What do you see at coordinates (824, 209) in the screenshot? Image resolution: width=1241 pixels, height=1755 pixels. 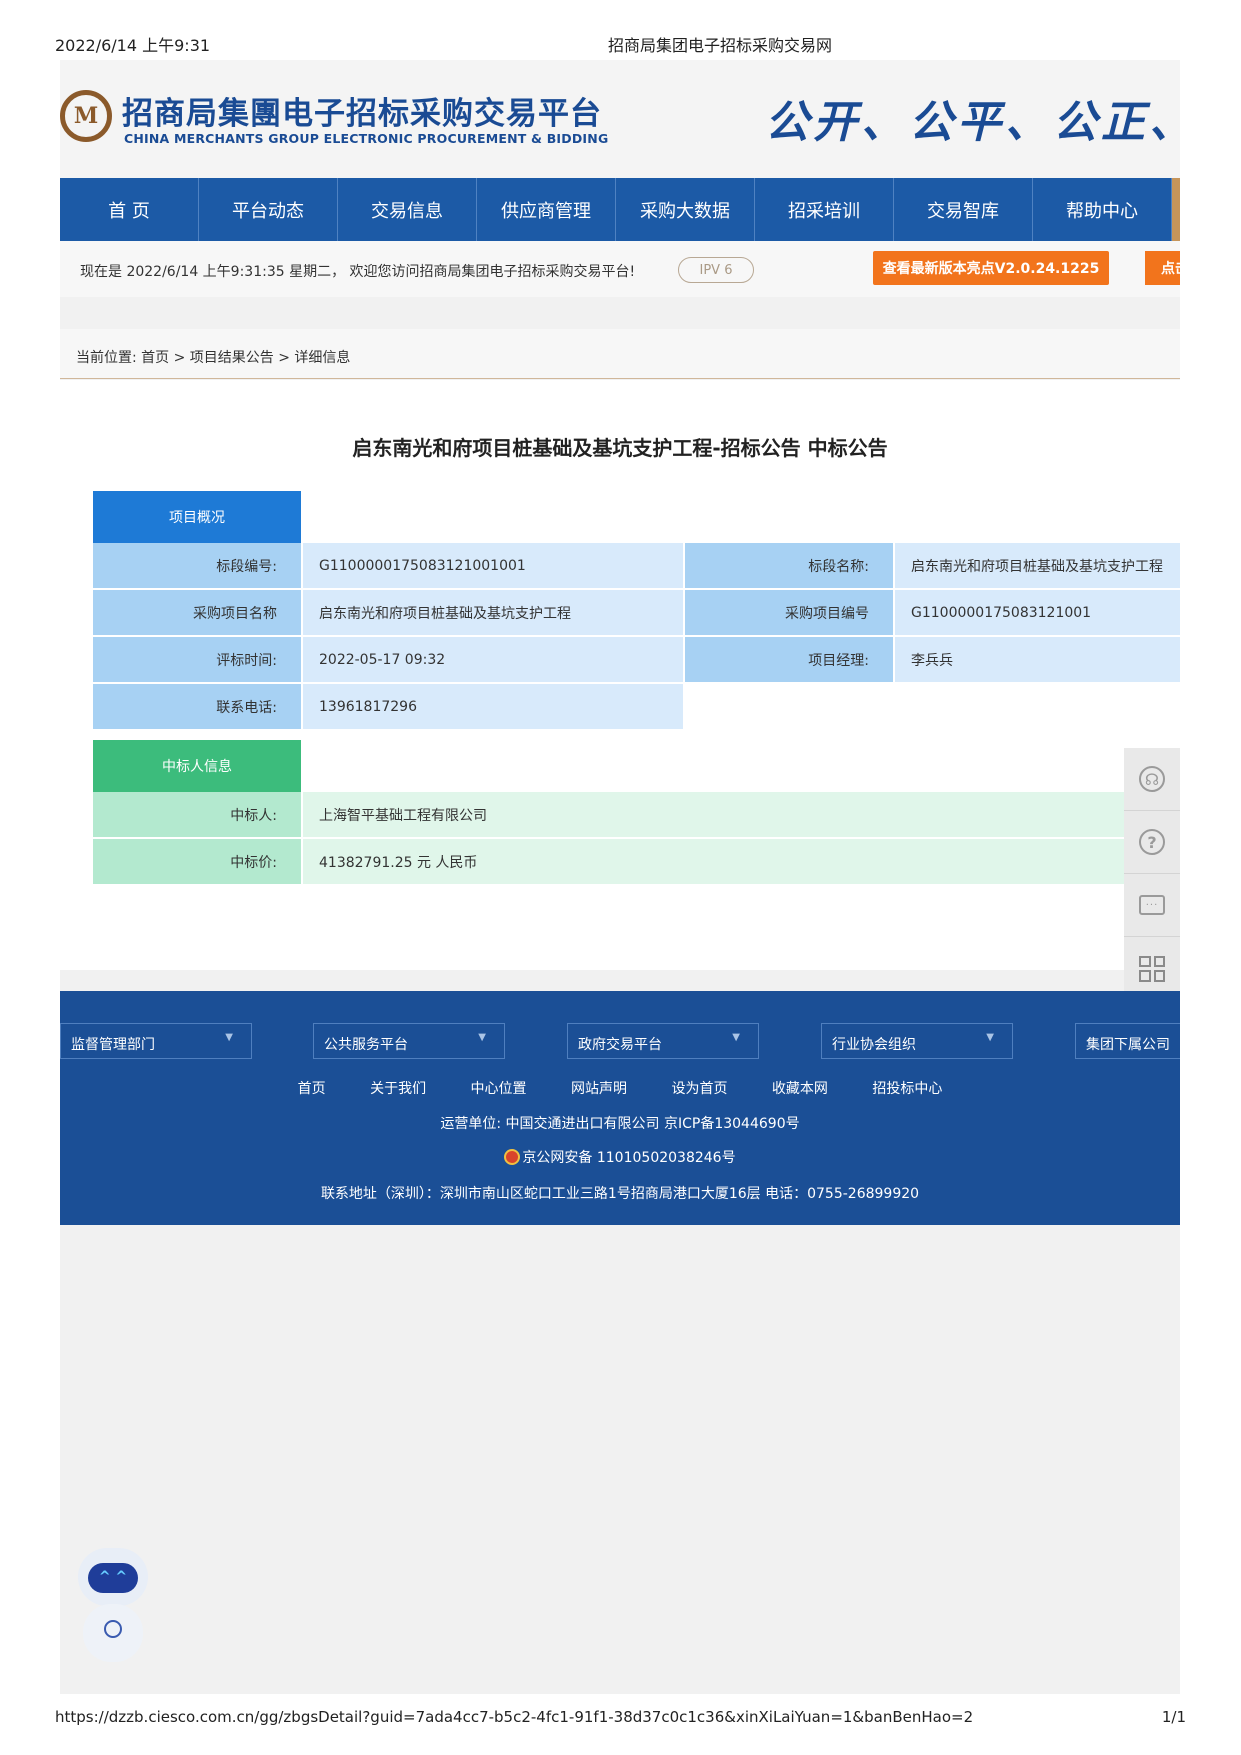 I see `nav-training: 招采培训` at bounding box center [824, 209].